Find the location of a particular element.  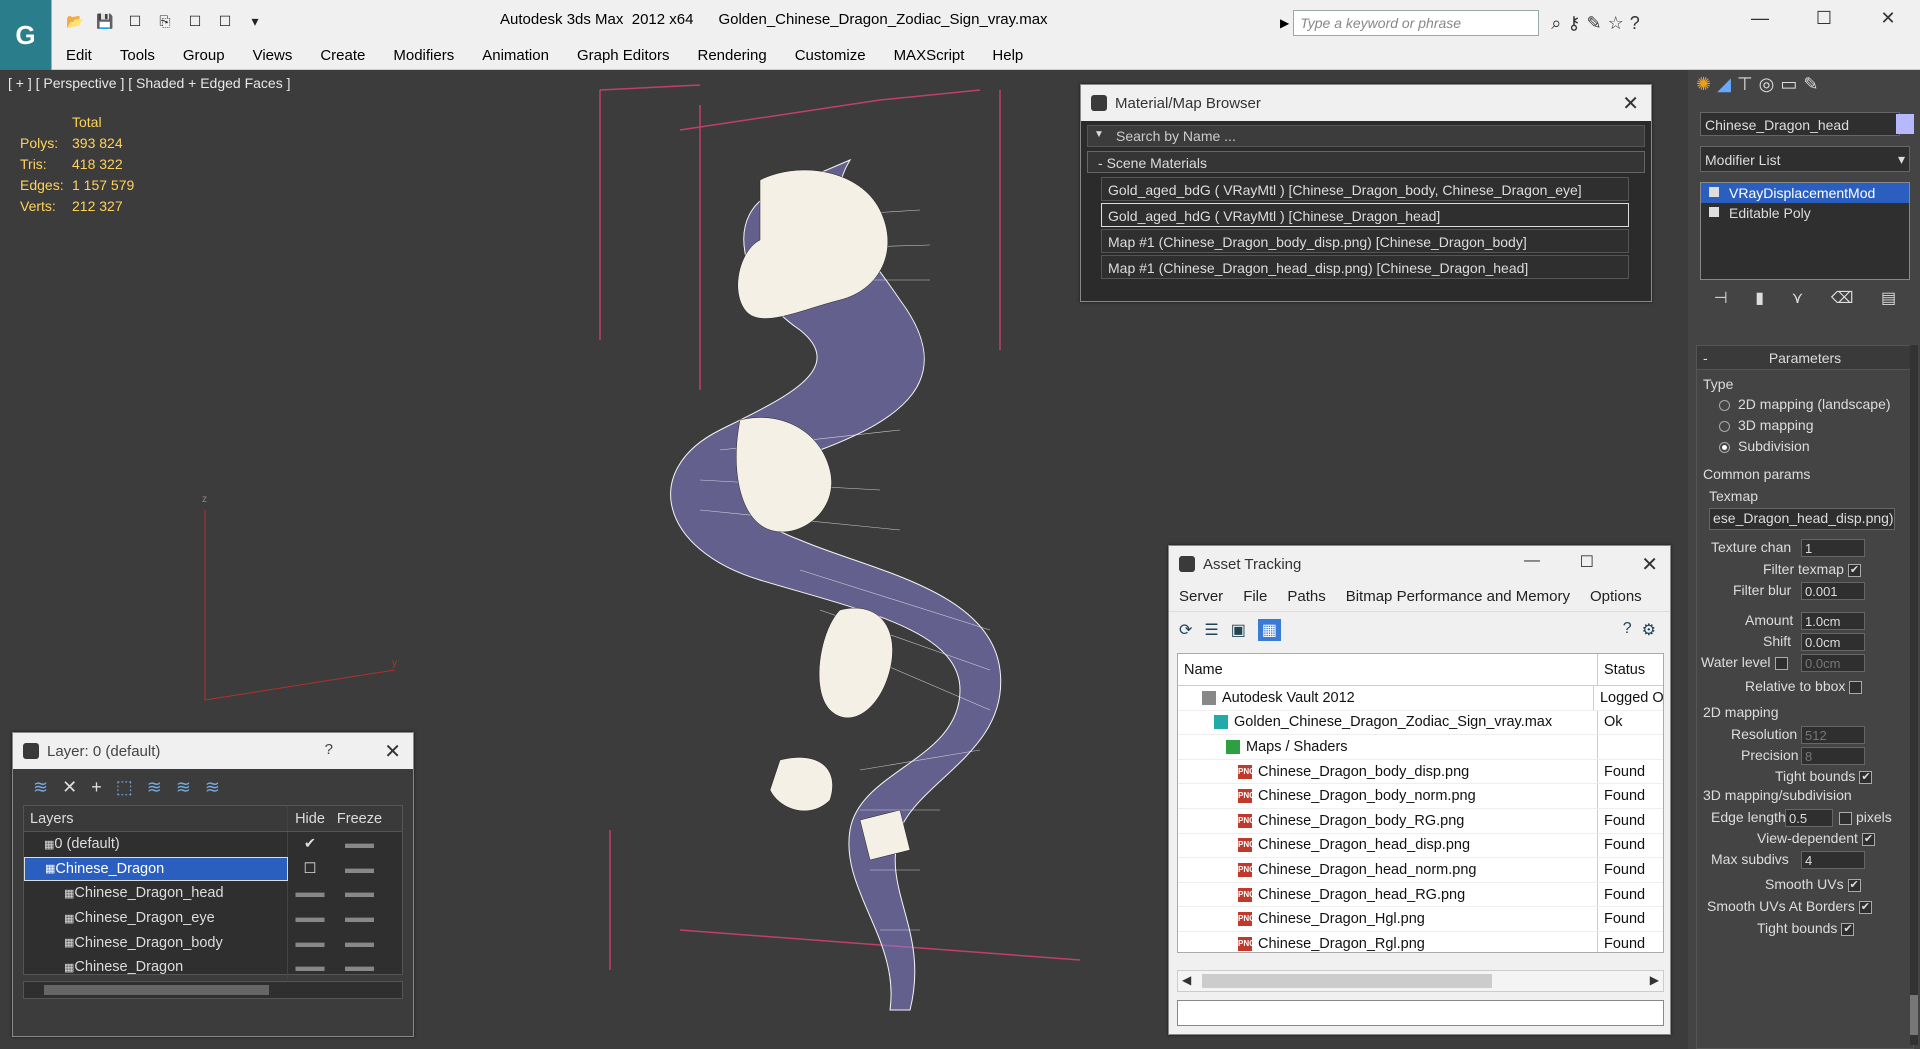

expand-icon is located at coordinates (1714, 212).